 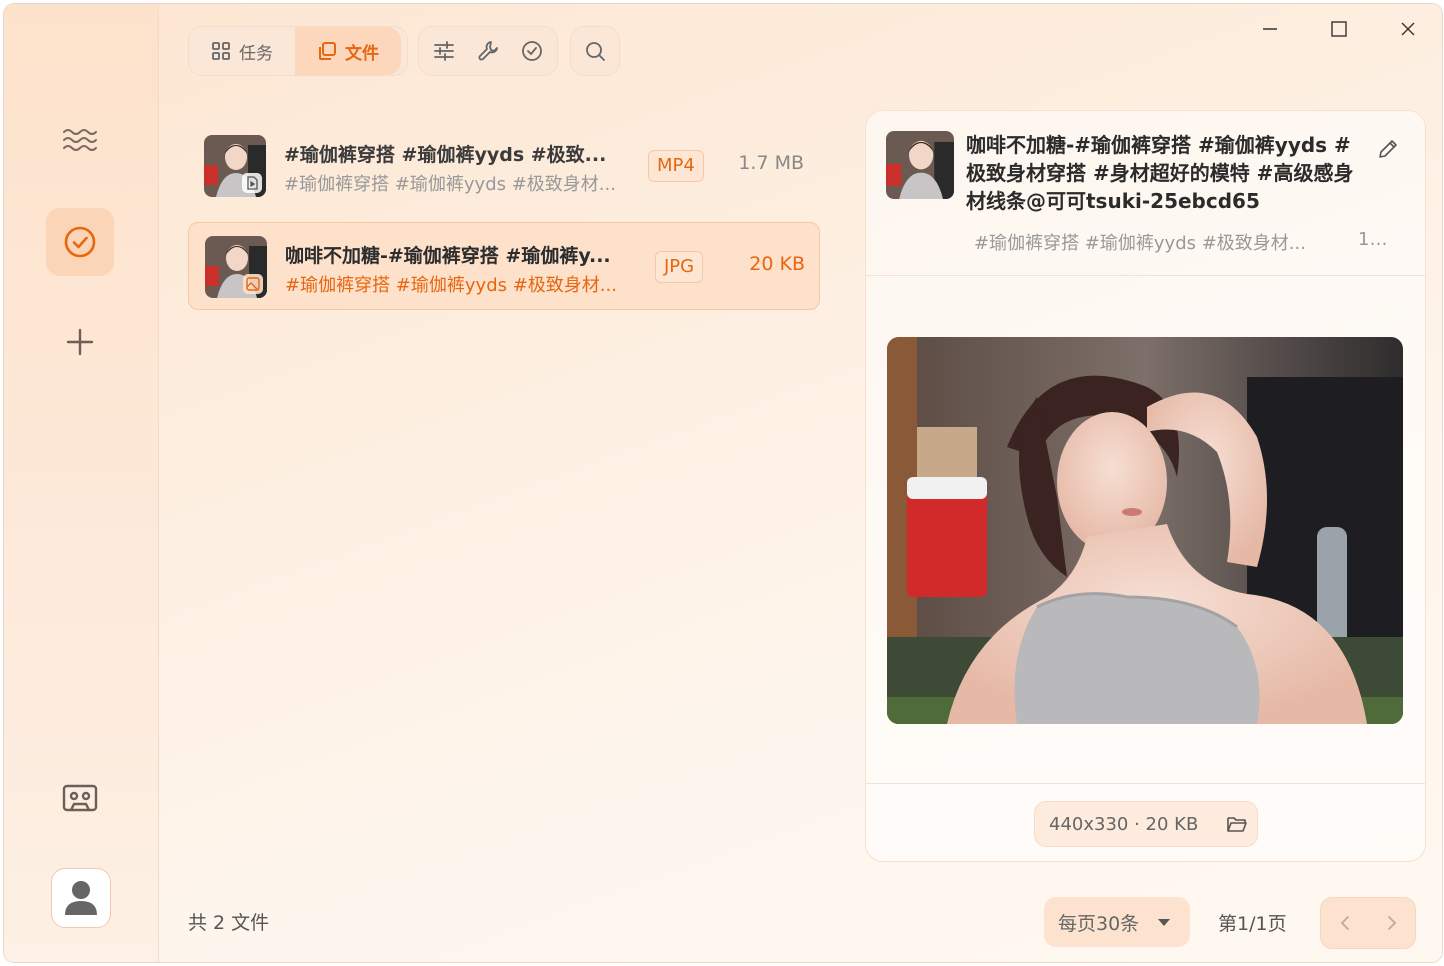 I want to click on image-info-pill: 440x330 · 20 KB, so click(x=1146, y=824).